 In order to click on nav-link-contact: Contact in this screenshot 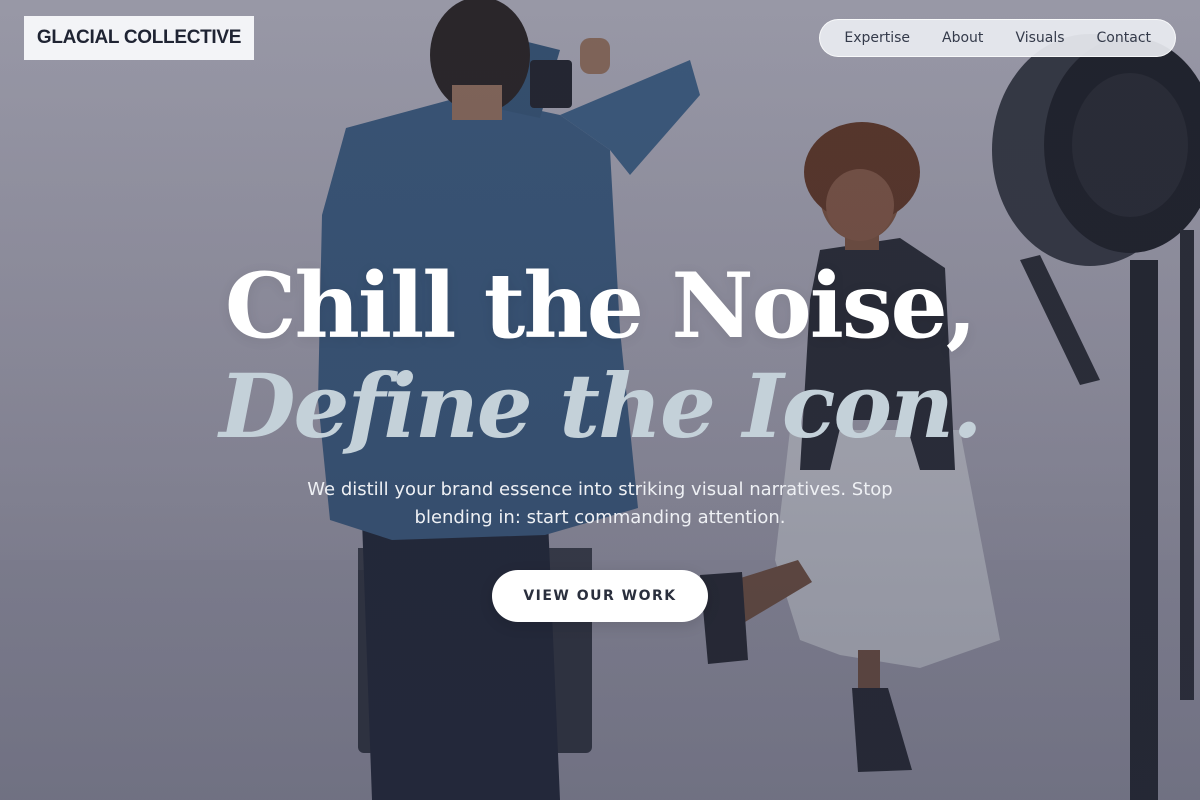, I will do `click(1124, 38)`.